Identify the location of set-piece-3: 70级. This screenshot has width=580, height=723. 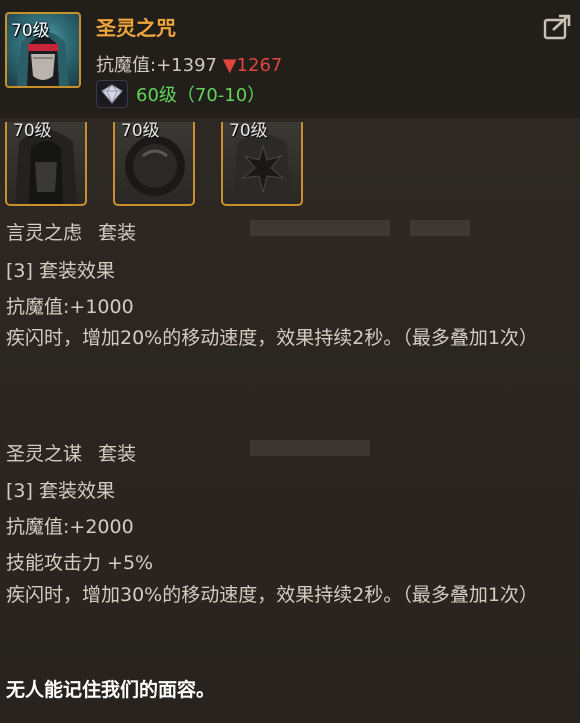
(262, 164).